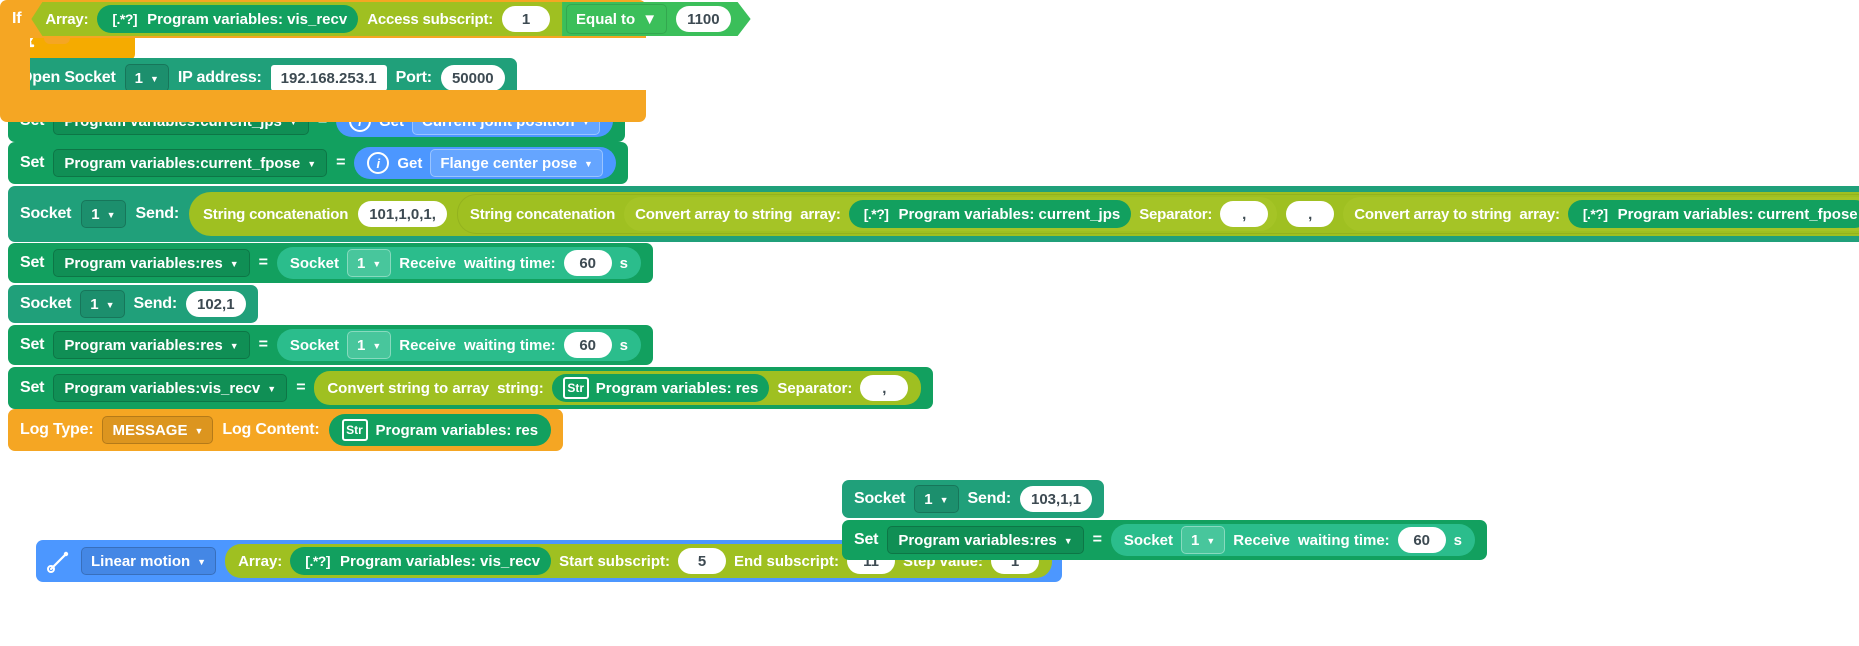 Image resolution: width=1859 pixels, height=646 pixels. I want to click on set-current-fpose-variable-value: Program variables:current_fpose, so click(182, 163).